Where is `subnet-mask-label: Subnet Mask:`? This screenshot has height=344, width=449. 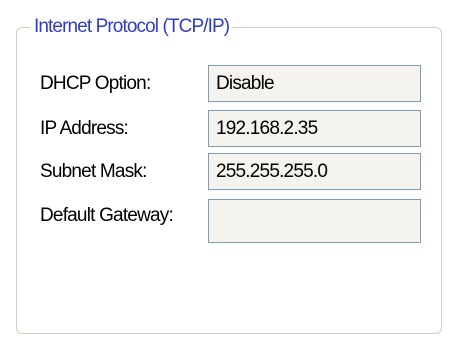
subnet-mask-label: Subnet Mask: is located at coordinates (93, 171).